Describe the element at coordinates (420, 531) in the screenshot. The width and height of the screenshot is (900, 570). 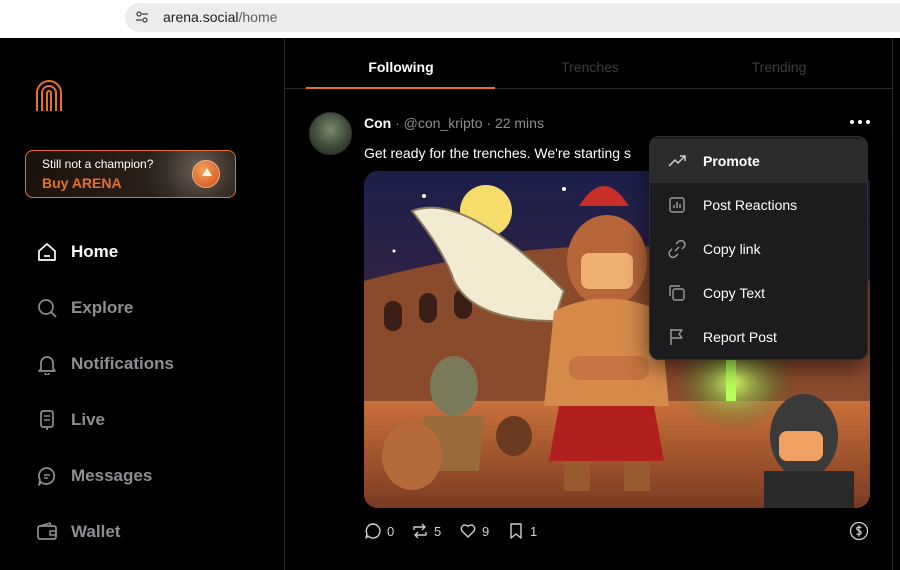
I see `repost-icon` at that location.